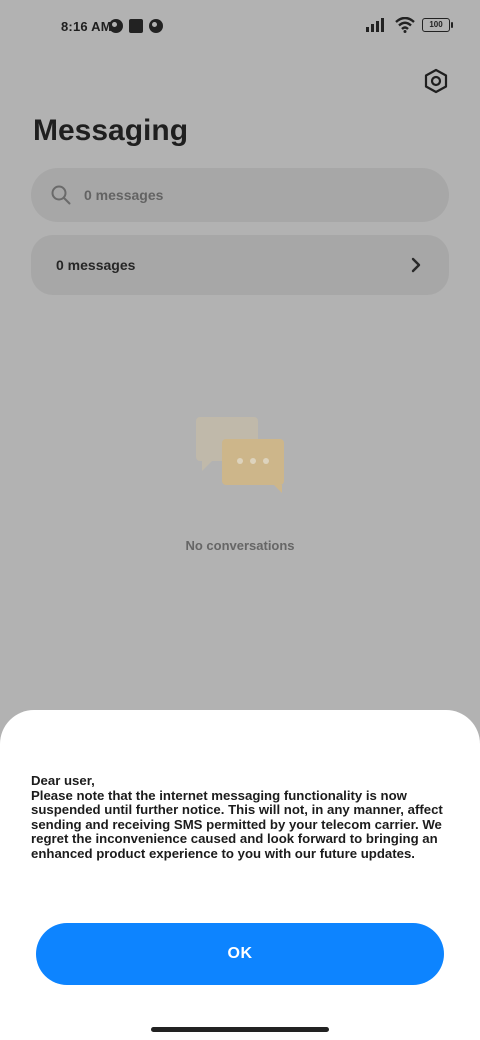 The image size is (480, 1040). Describe the element at coordinates (375, 25) in the screenshot. I see `signal-icon` at that location.